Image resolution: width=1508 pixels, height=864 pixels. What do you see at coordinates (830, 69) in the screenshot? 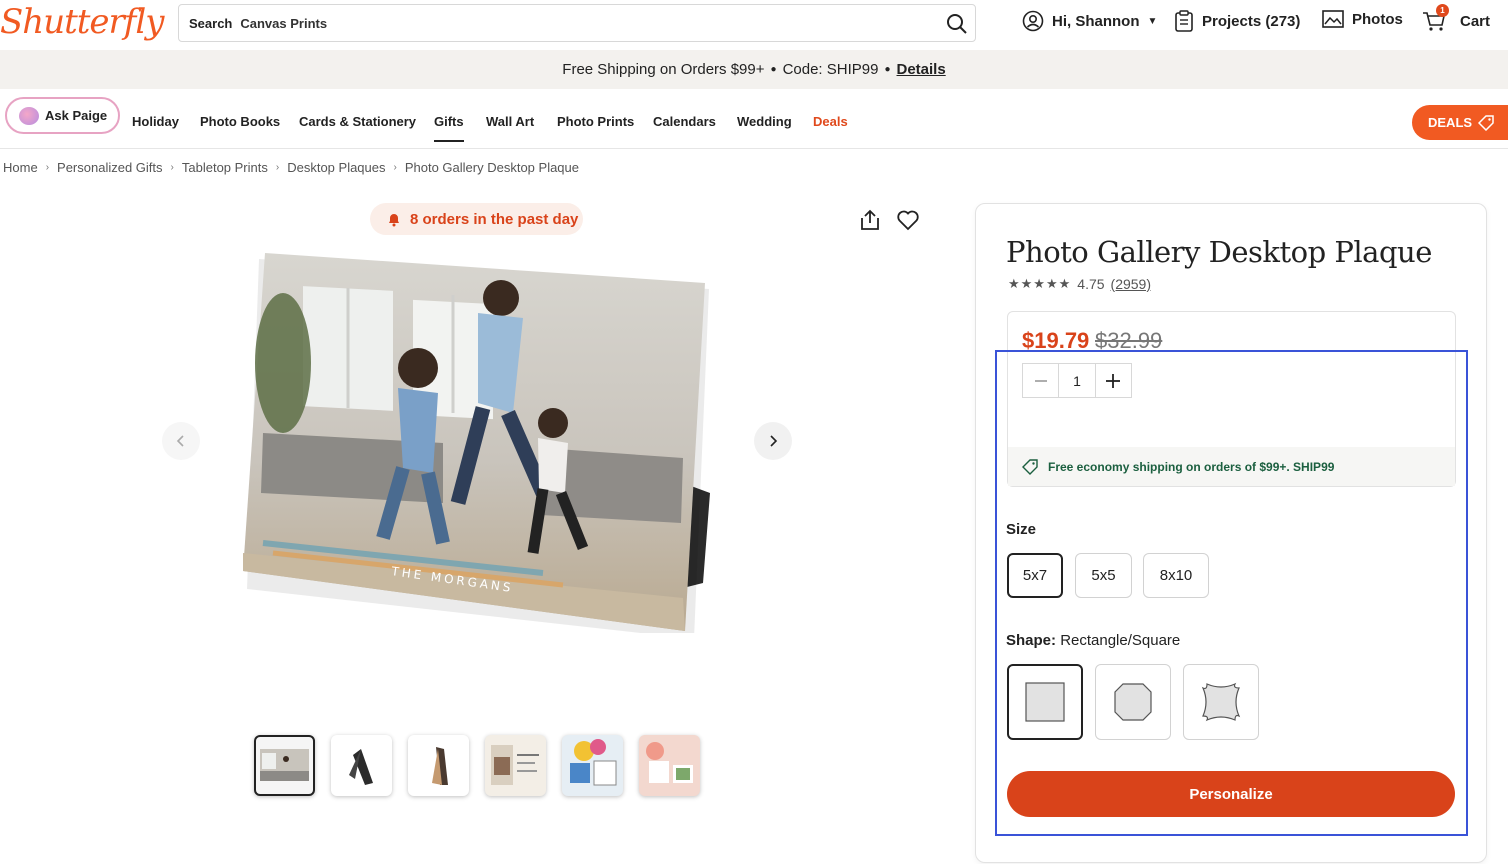
I see `promo-code: Code: SHIP99` at bounding box center [830, 69].